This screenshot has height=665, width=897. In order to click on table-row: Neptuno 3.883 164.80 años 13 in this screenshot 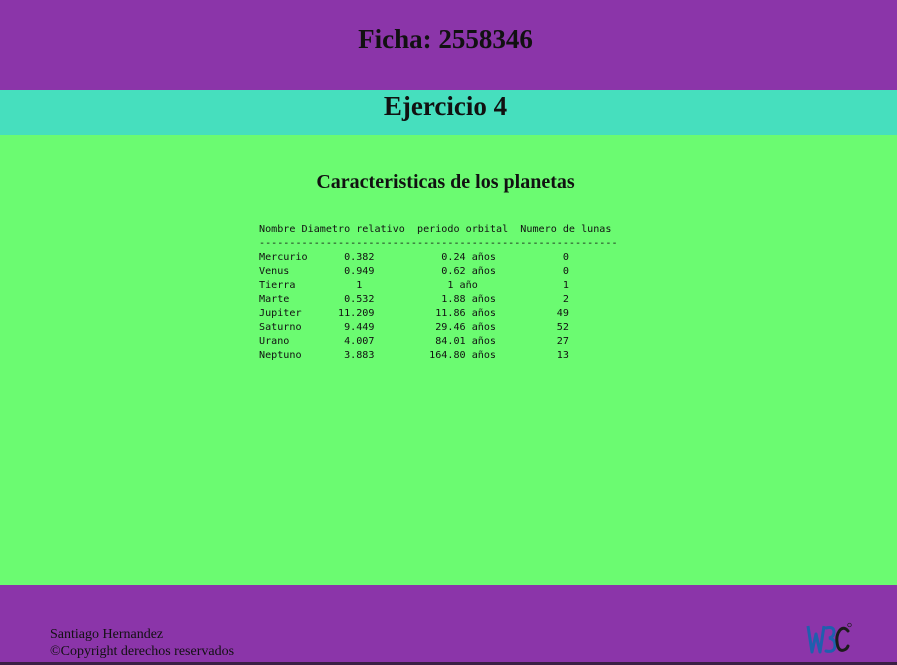, I will do `click(414, 355)`.